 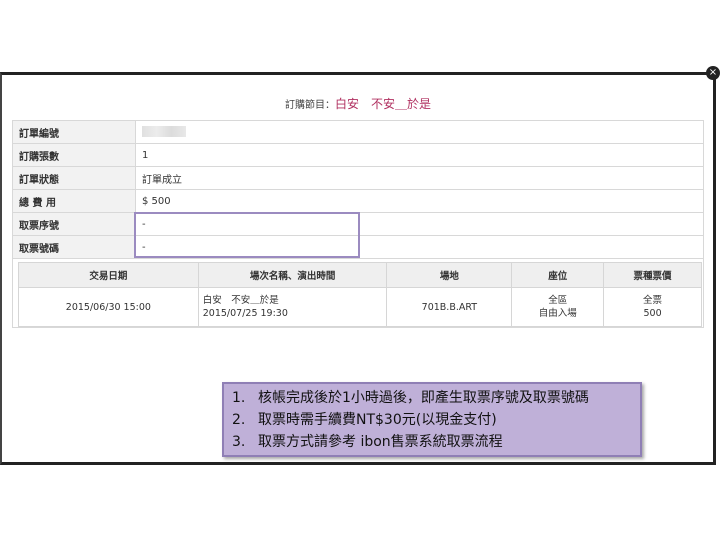 I want to click on note-item: 2. 取票時需手續費NT$30元(以現金支付), so click(x=364, y=420).